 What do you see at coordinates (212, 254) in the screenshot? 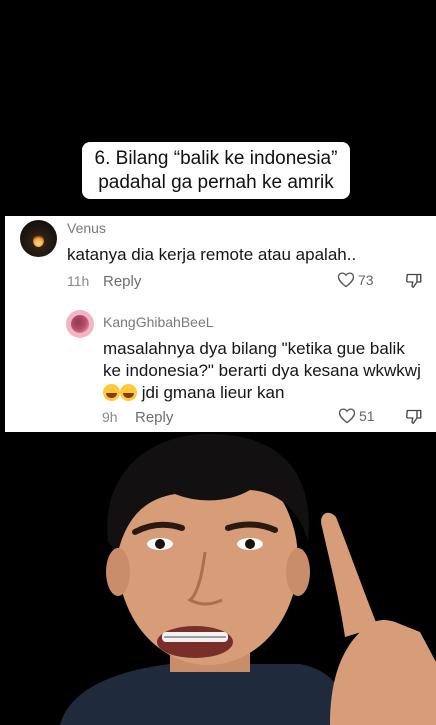
I see `comment-text: katanya dia kerja remote atau apalah..` at bounding box center [212, 254].